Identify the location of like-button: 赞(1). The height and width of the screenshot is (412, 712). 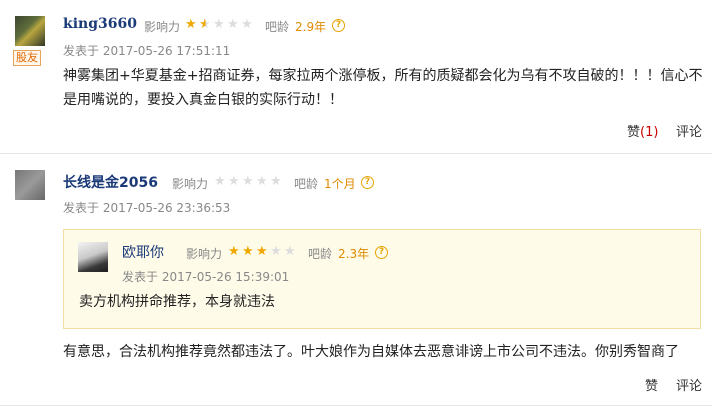
(642, 130).